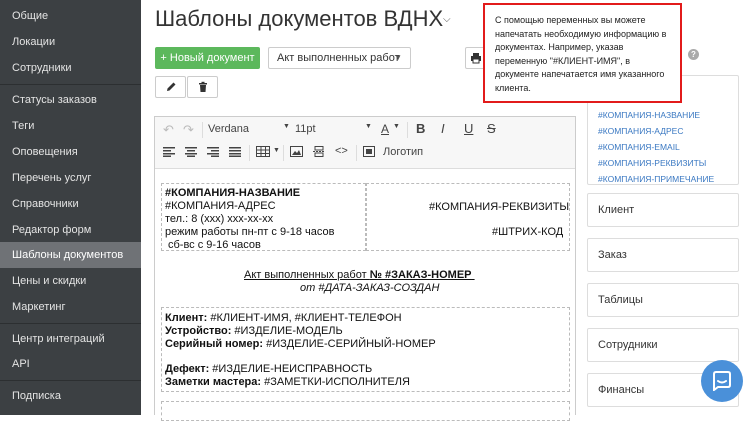 The width and height of the screenshot is (750, 421). I want to click on sidebar-item-order-statuses: Статусы заказов, so click(70, 100).